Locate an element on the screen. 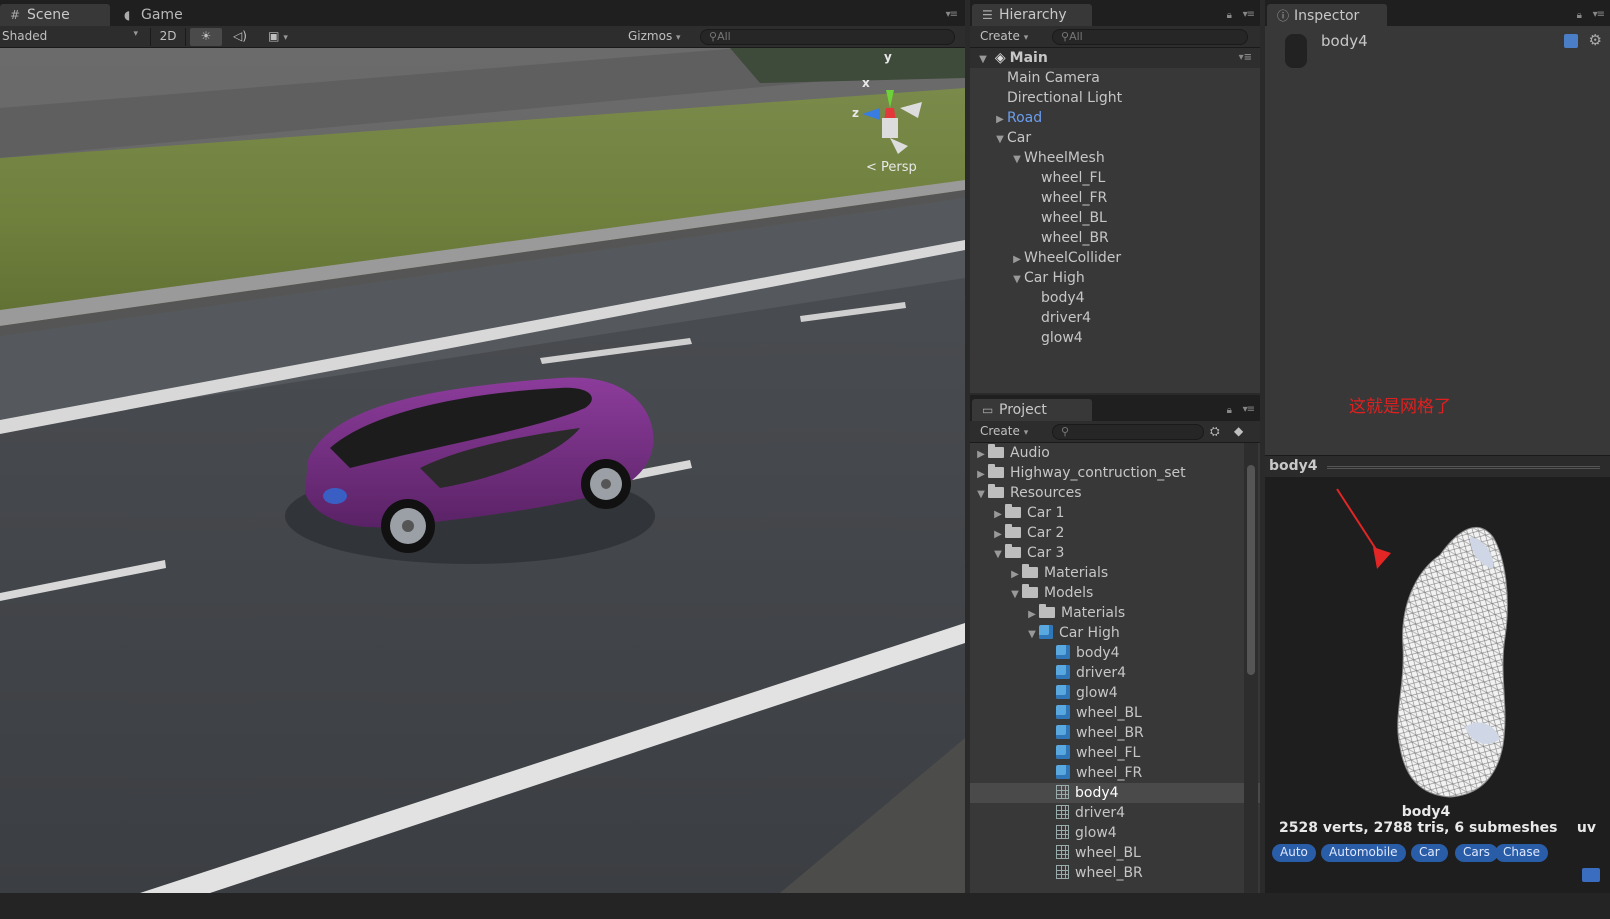  scene-search-input: ⚲All is located at coordinates (827, 37).